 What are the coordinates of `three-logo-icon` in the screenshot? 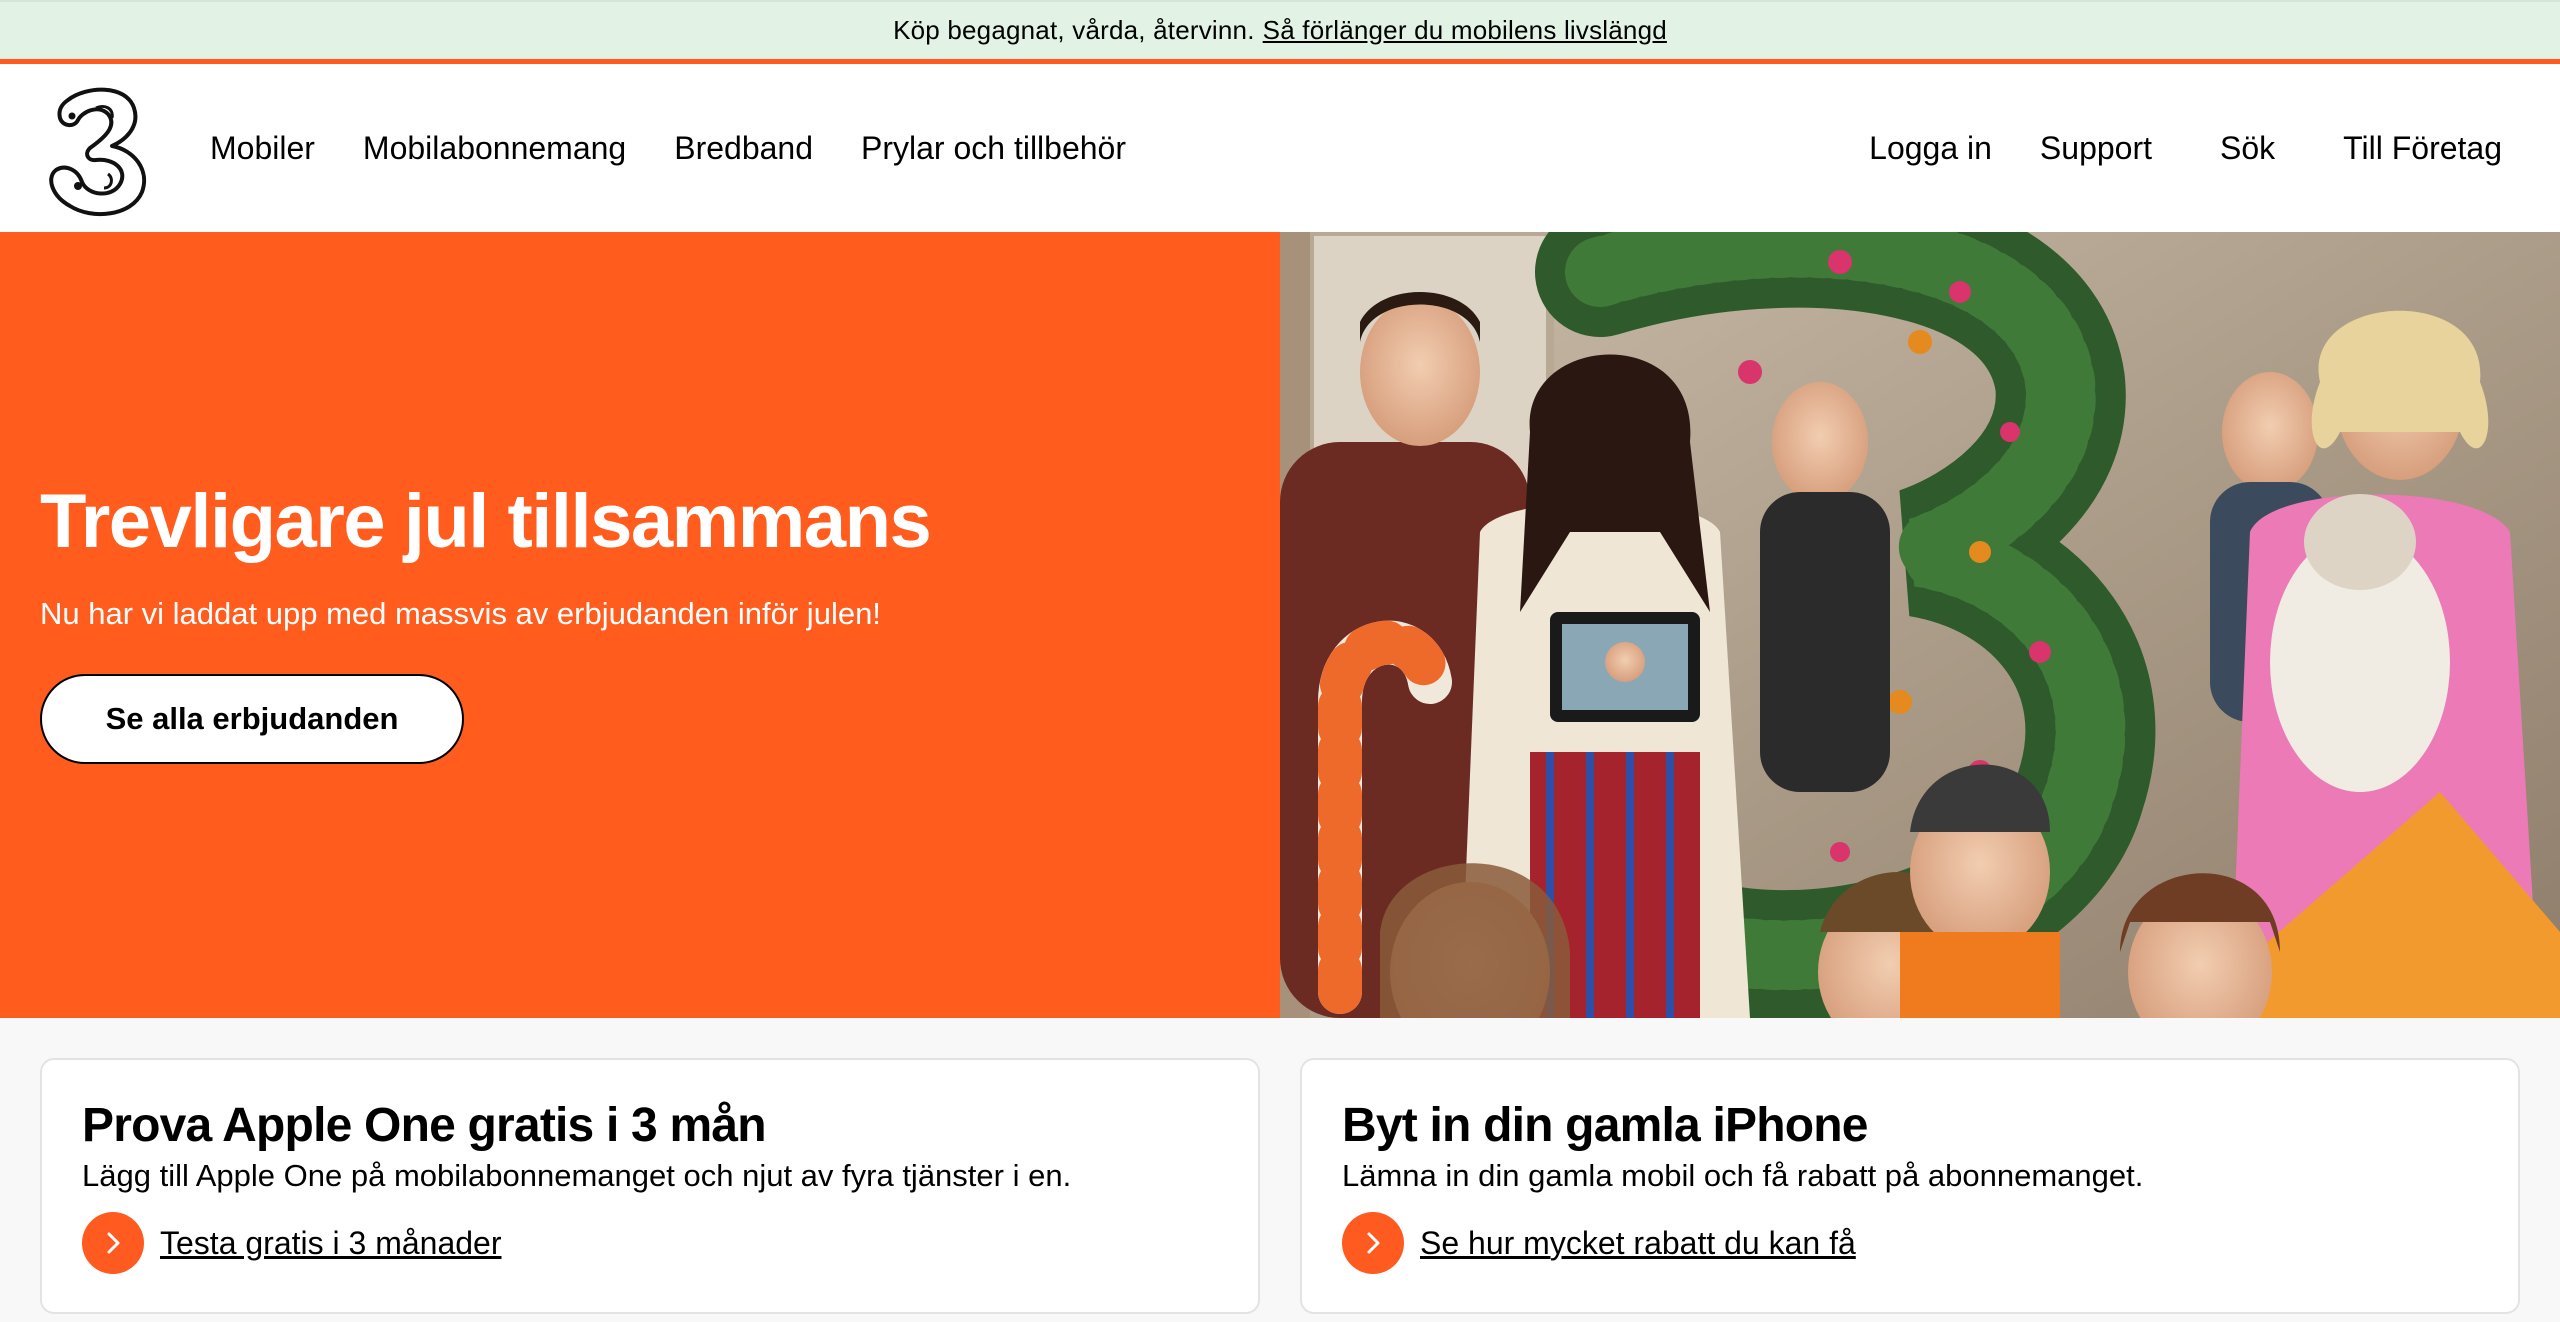 It's located at (96, 149).